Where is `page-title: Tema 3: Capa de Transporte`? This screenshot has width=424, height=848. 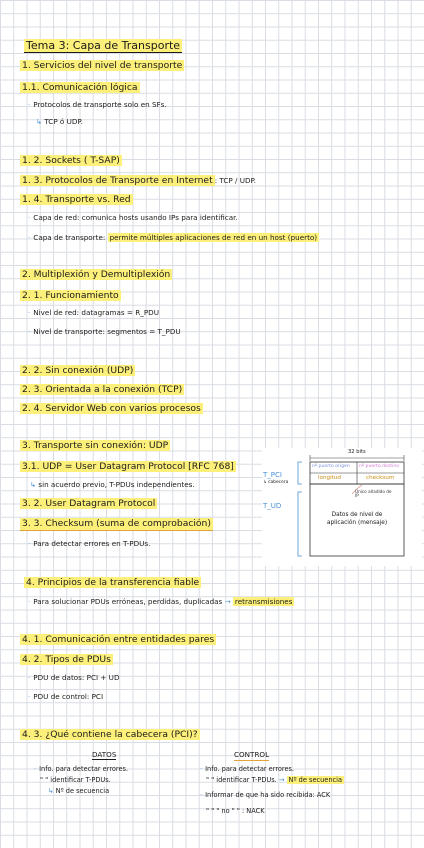
page-title: Tema 3: Capa de Transporte is located at coordinates (103, 46).